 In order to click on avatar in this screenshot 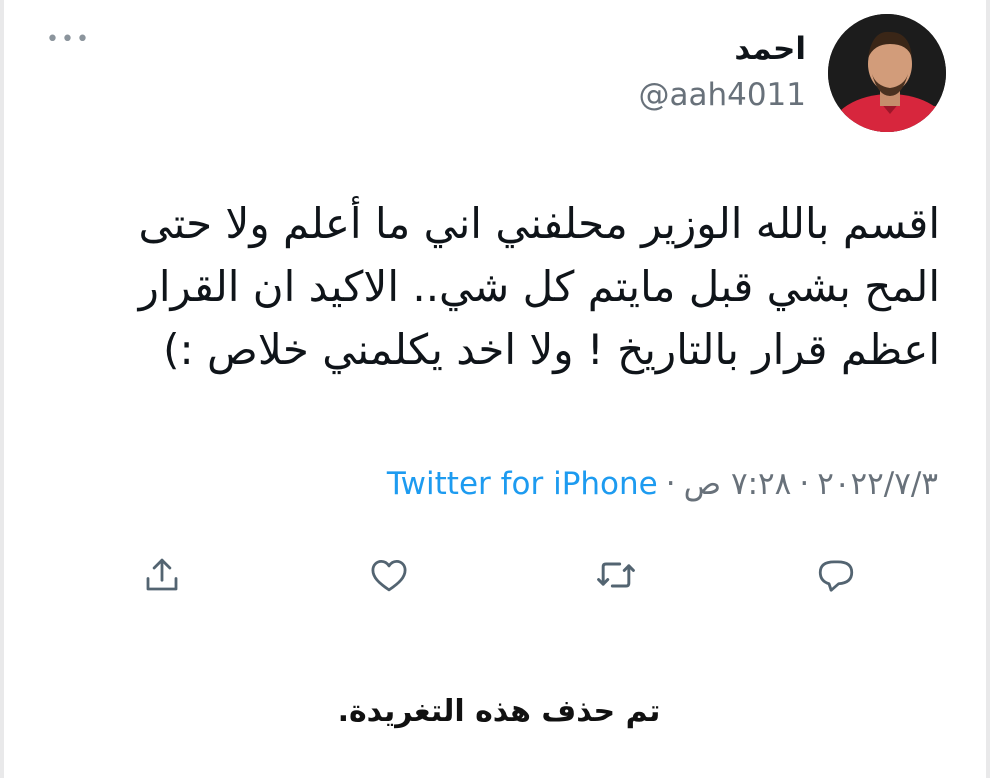, I will do `click(887, 73)`.